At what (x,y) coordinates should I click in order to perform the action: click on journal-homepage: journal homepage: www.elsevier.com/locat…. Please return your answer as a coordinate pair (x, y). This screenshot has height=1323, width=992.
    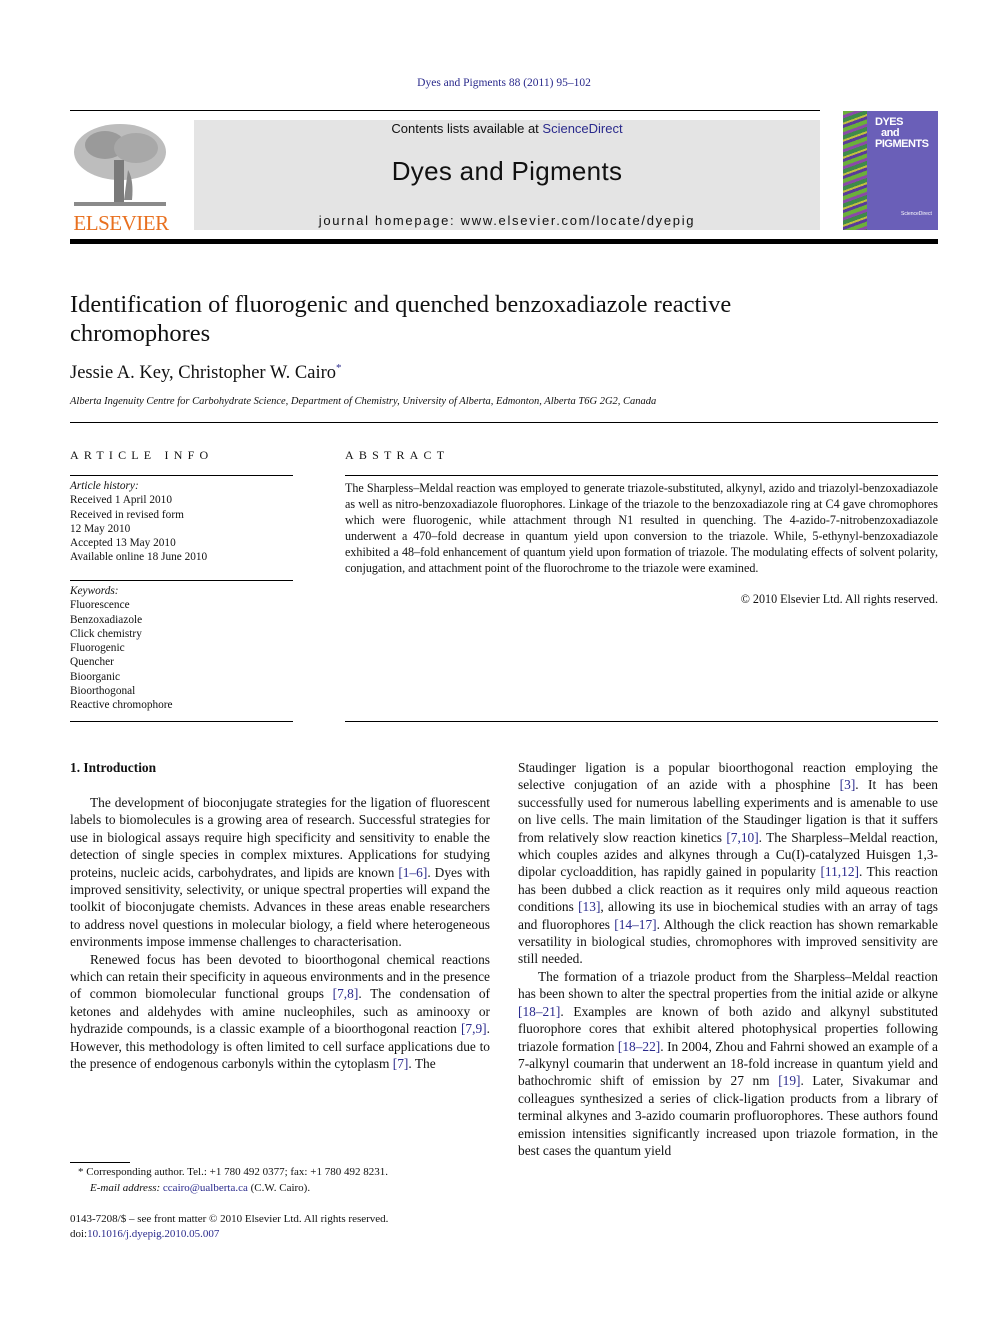
    Looking at the image, I should click on (507, 220).